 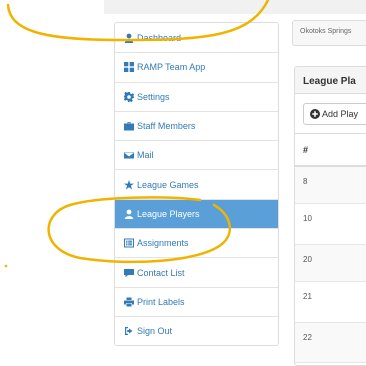 What do you see at coordinates (128, 67) in the screenshot?
I see `grid-icon` at bounding box center [128, 67].